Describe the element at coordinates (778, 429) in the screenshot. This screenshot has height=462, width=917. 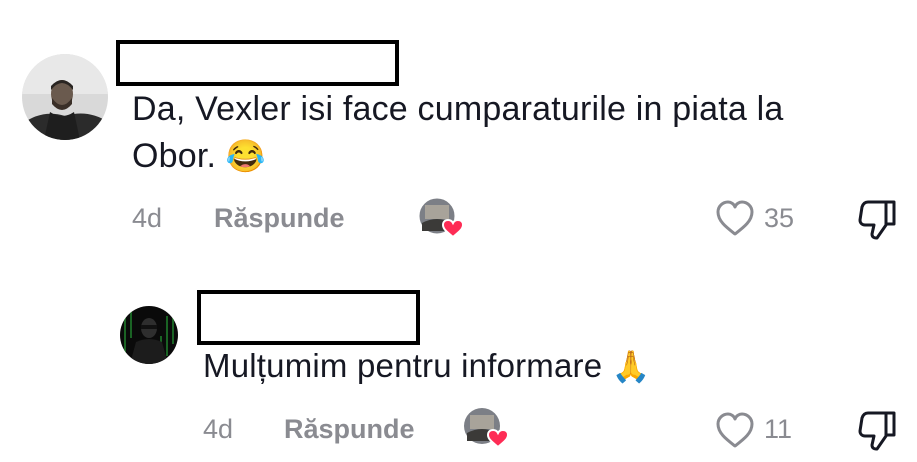
I see `like-count: 11` at that location.